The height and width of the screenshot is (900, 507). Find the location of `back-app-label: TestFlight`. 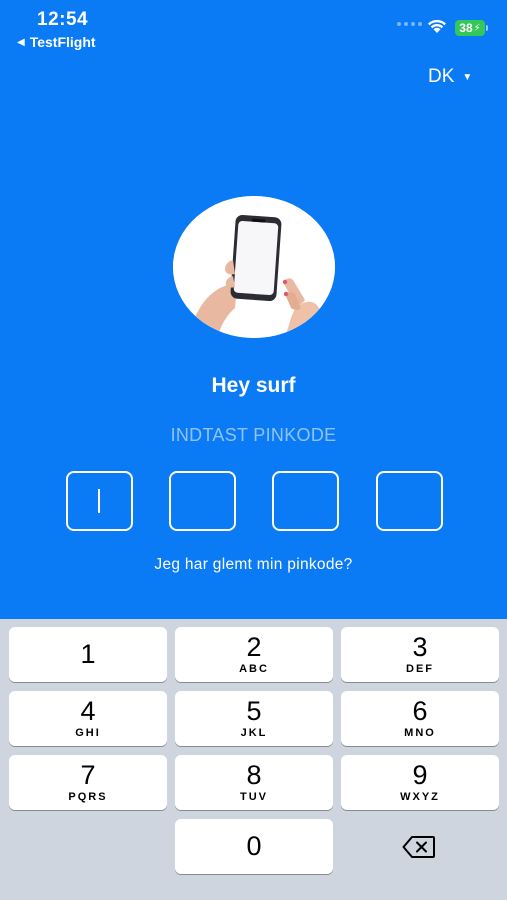

back-app-label: TestFlight is located at coordinates (62, 42).